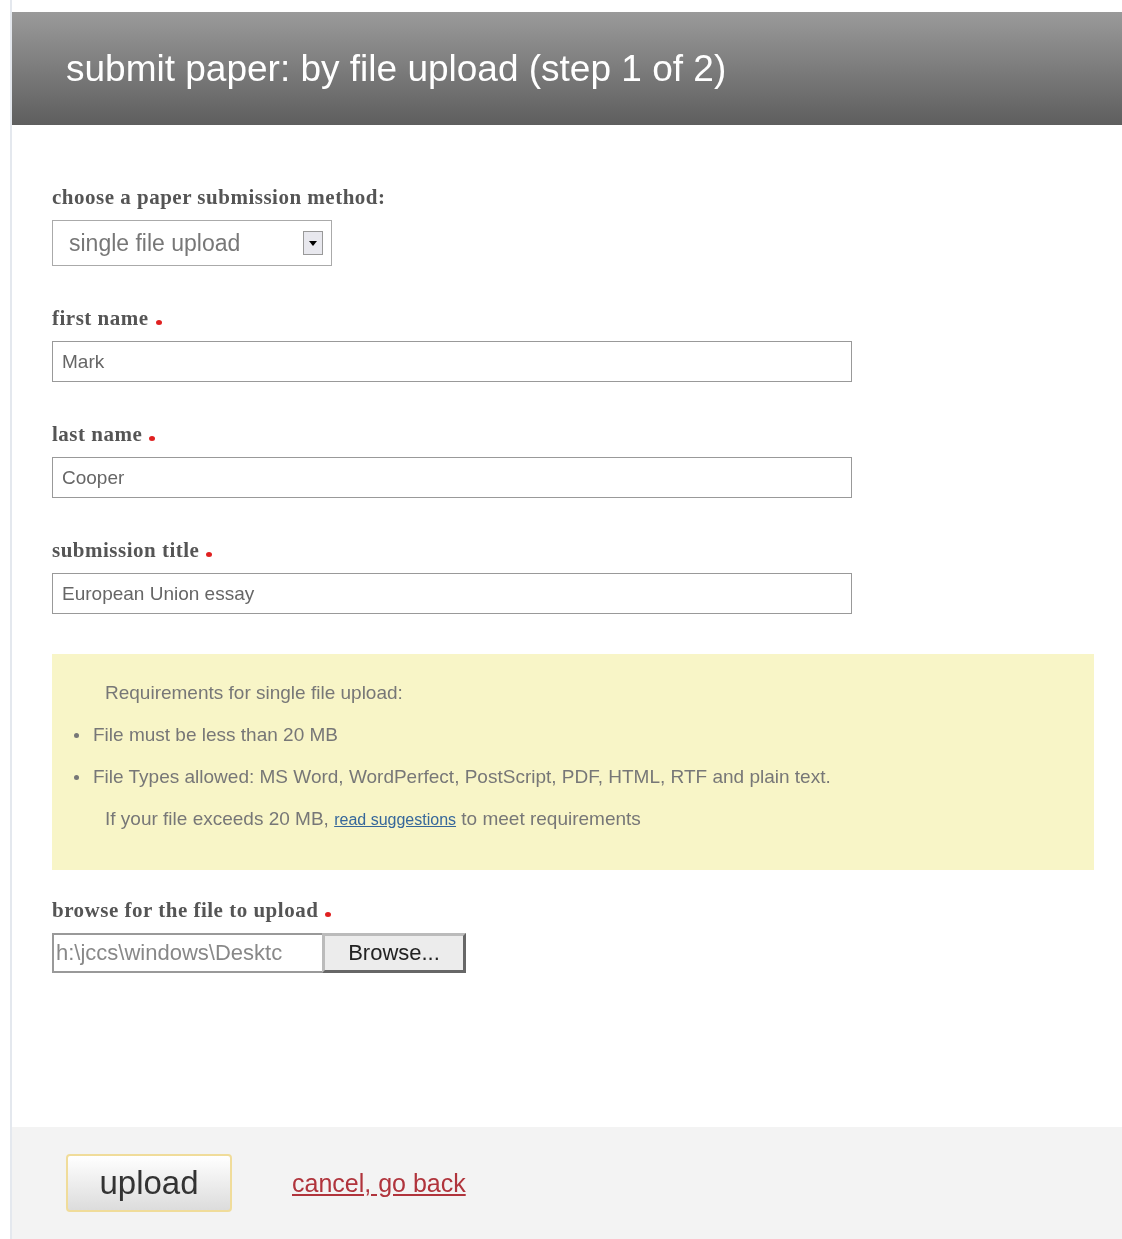 The image size is (1122, 1239). I want to click on field-label: browse for the file to upload, so click(185, 910).